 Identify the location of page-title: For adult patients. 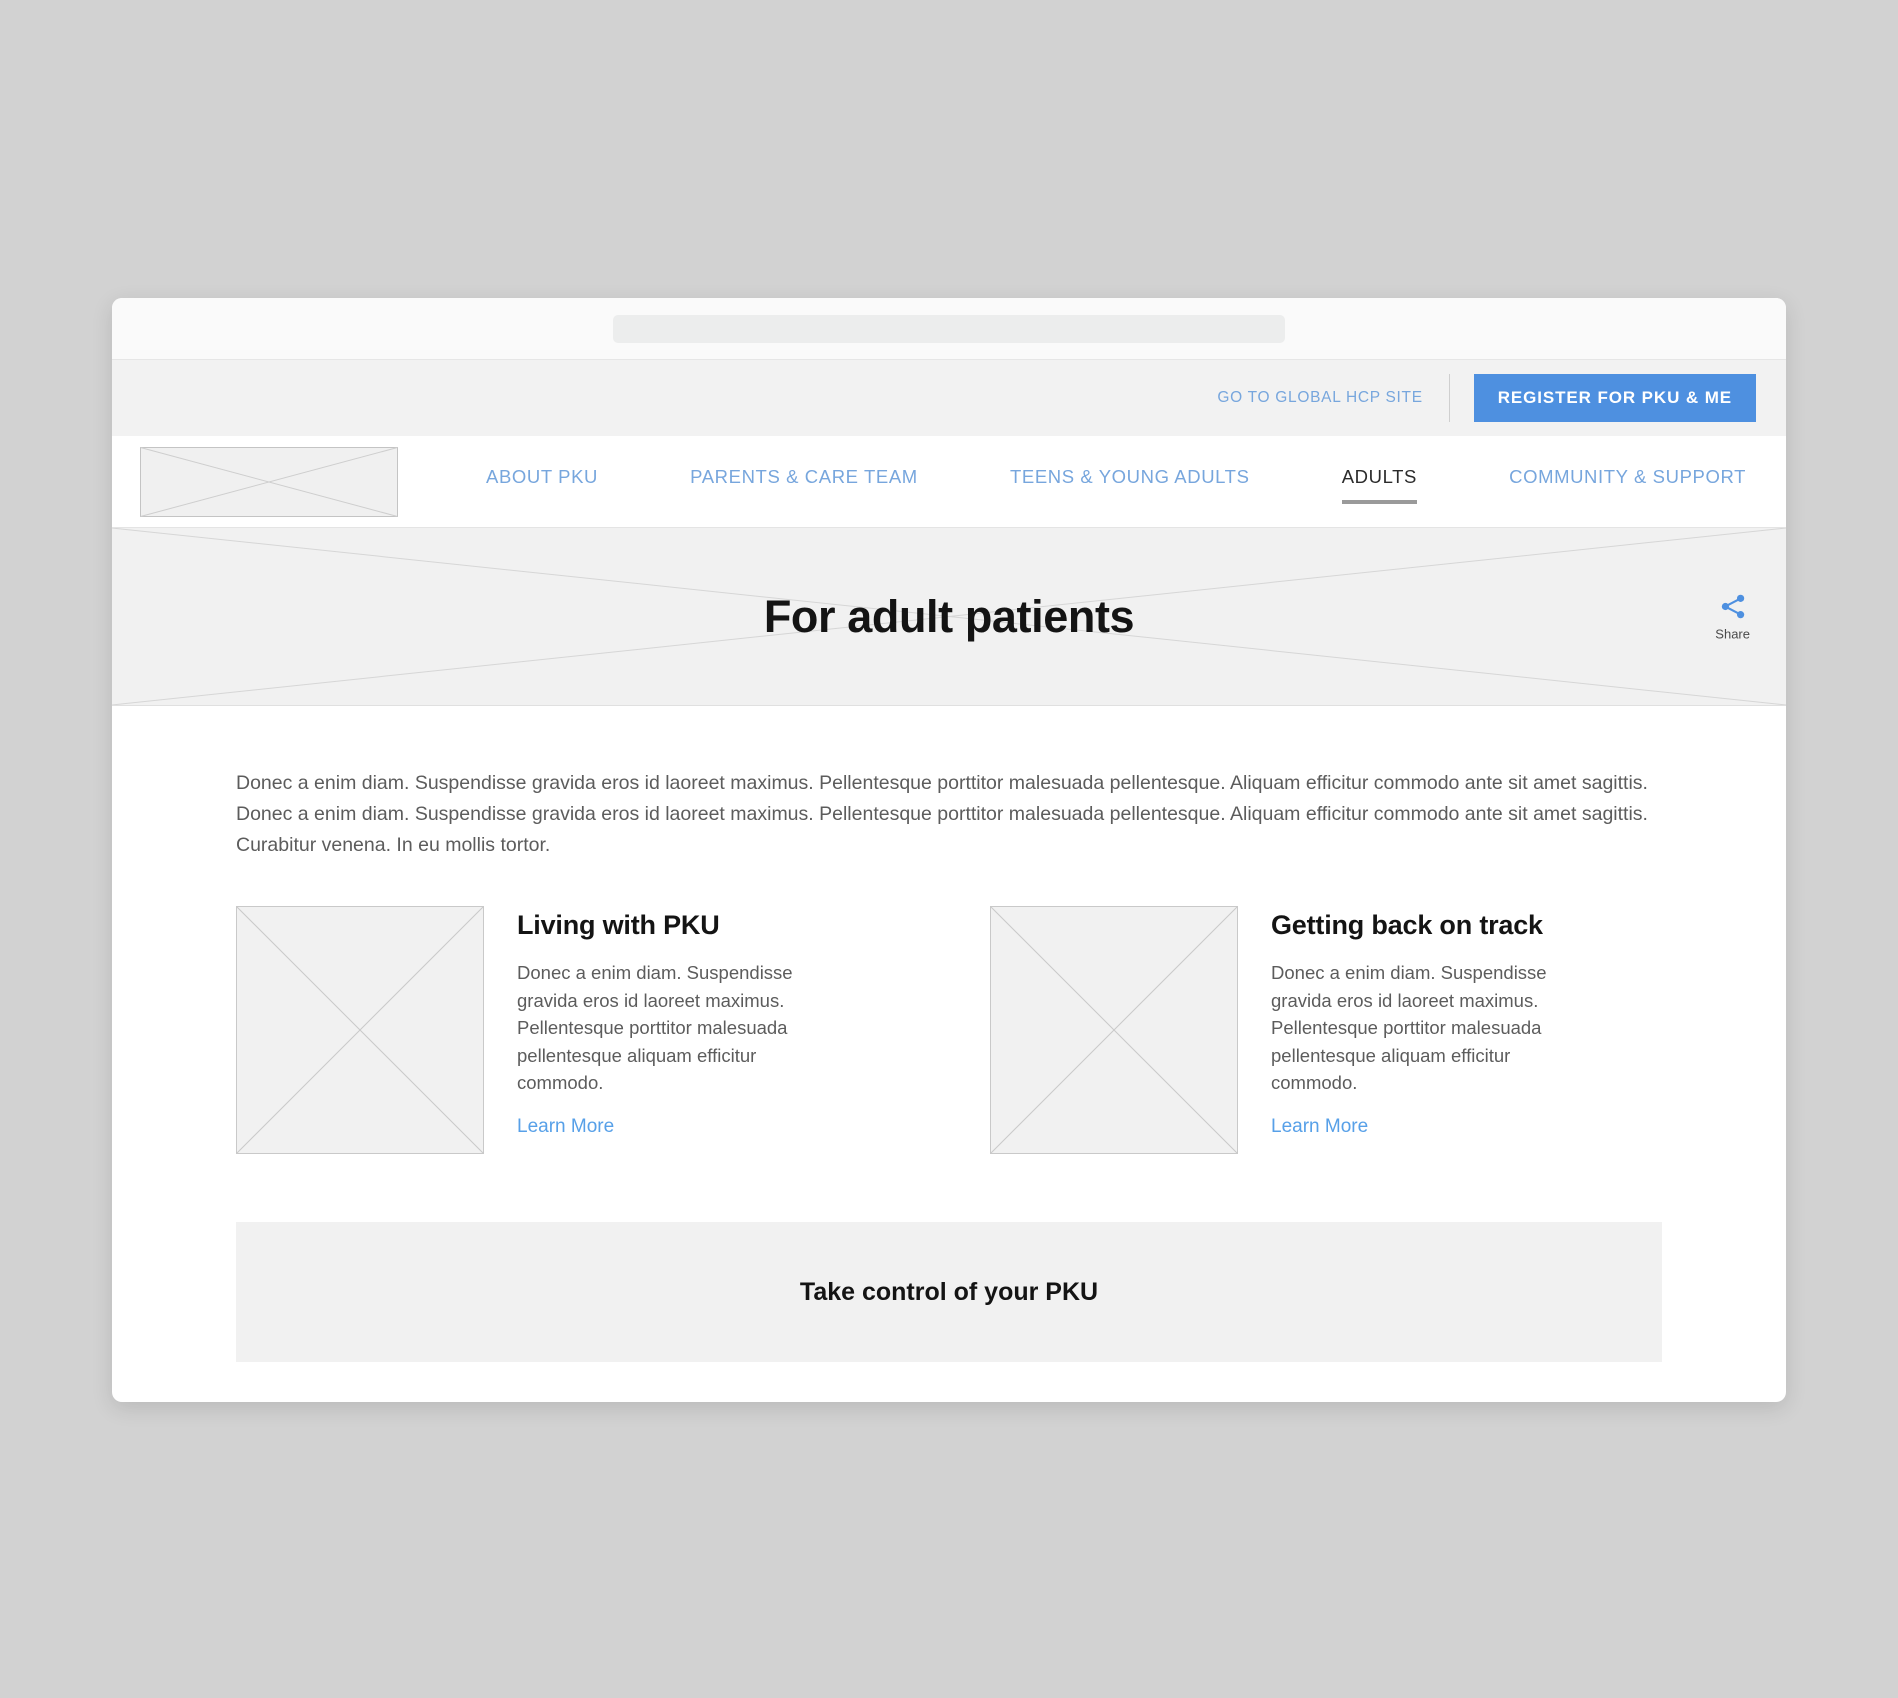
(949, 616).